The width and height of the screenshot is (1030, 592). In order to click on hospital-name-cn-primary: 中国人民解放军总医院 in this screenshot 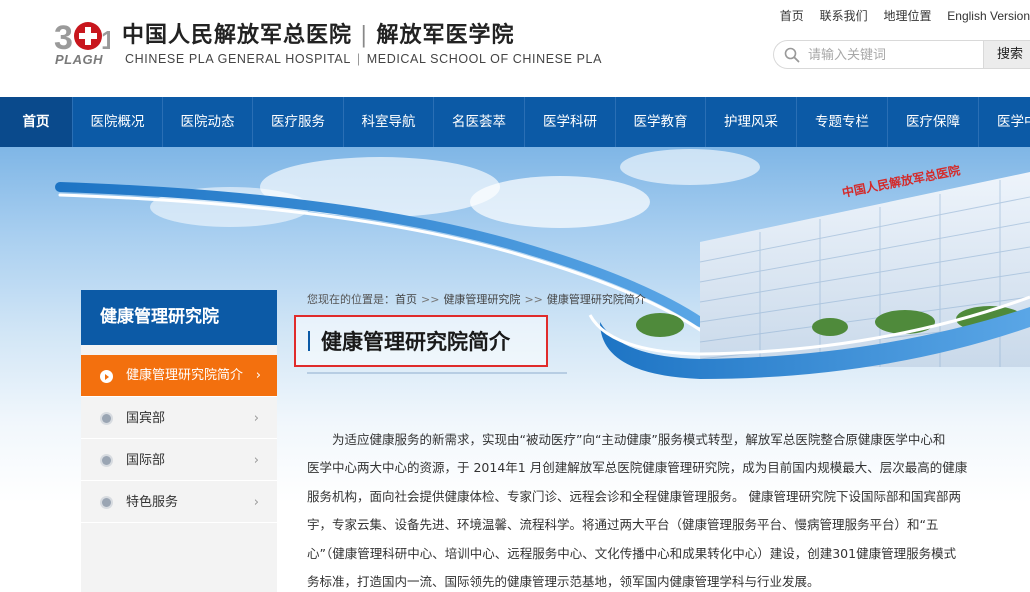, I will do `click(237, 35)`.